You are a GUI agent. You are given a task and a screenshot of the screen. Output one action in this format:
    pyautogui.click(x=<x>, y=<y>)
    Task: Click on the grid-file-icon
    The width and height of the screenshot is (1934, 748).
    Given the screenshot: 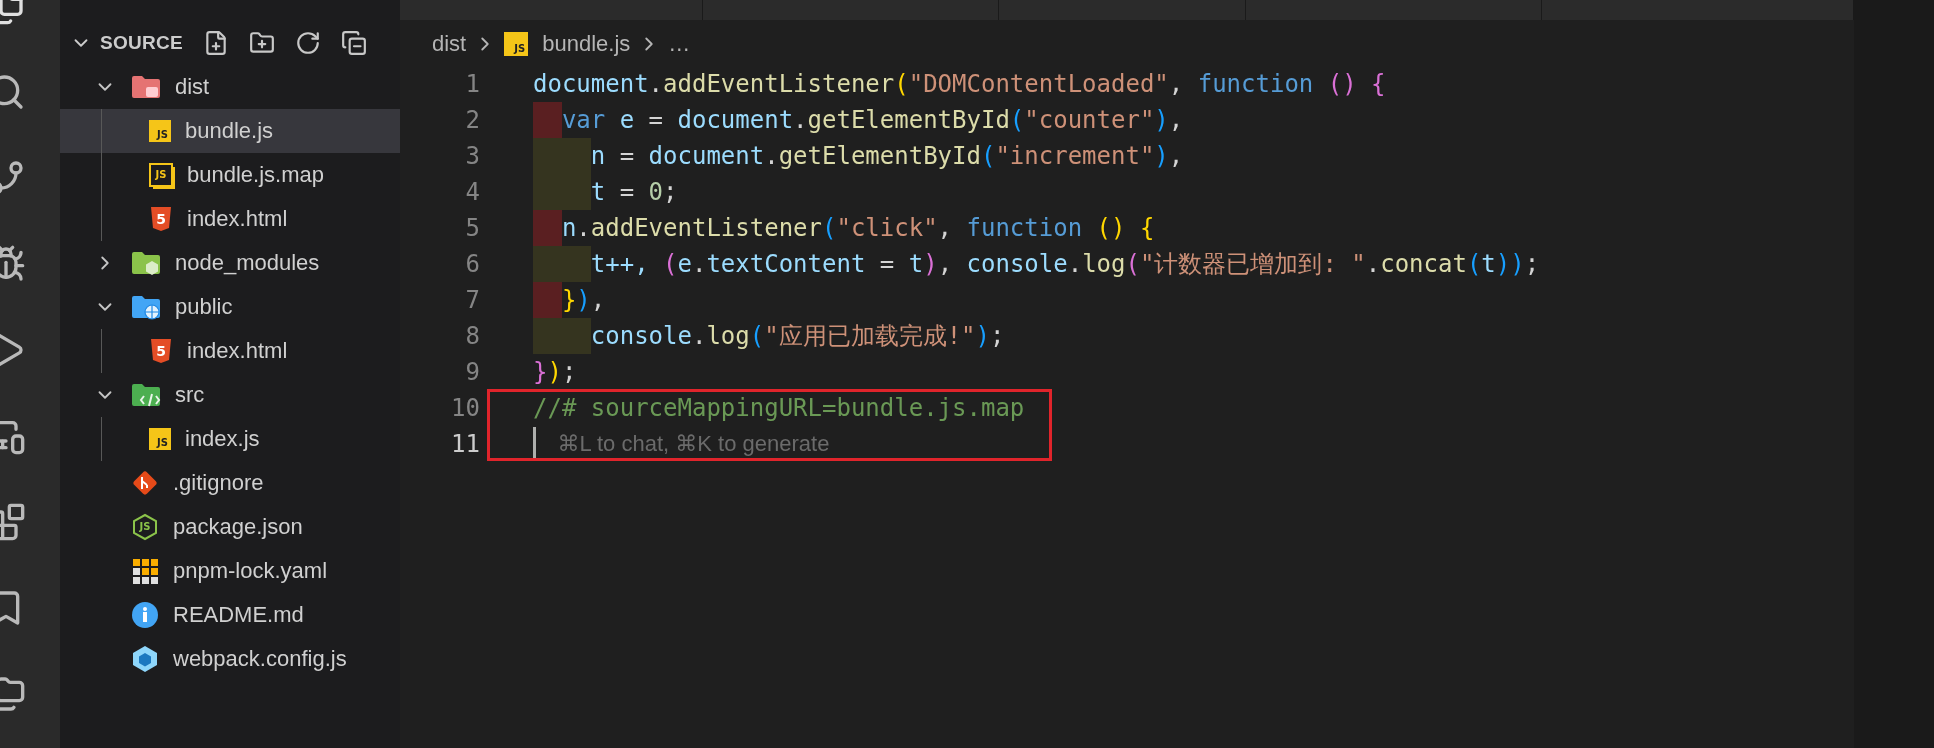 What is the action you would take?
    pyautogui.click(x=145, y=571)
    